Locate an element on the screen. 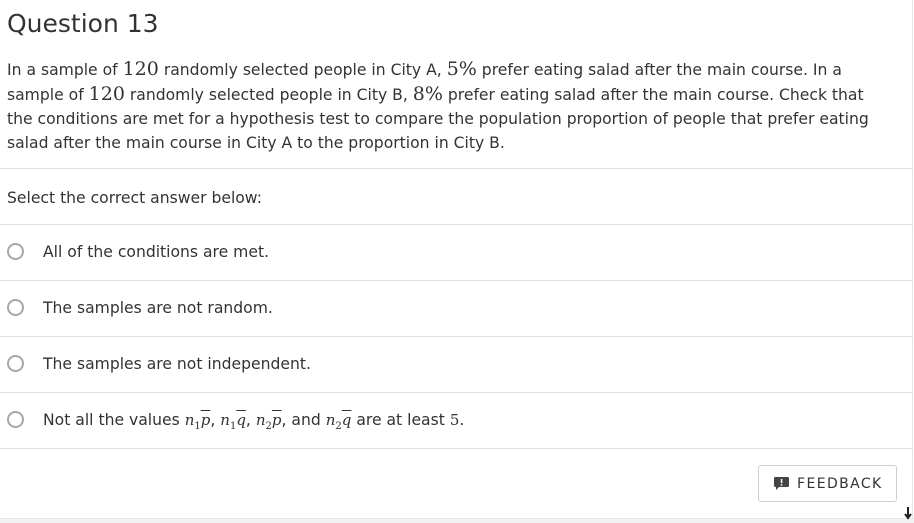 The width and height of the screenshot is (914, 523). feedback-label: FEEDBACK is located at coordinates (840, 484).